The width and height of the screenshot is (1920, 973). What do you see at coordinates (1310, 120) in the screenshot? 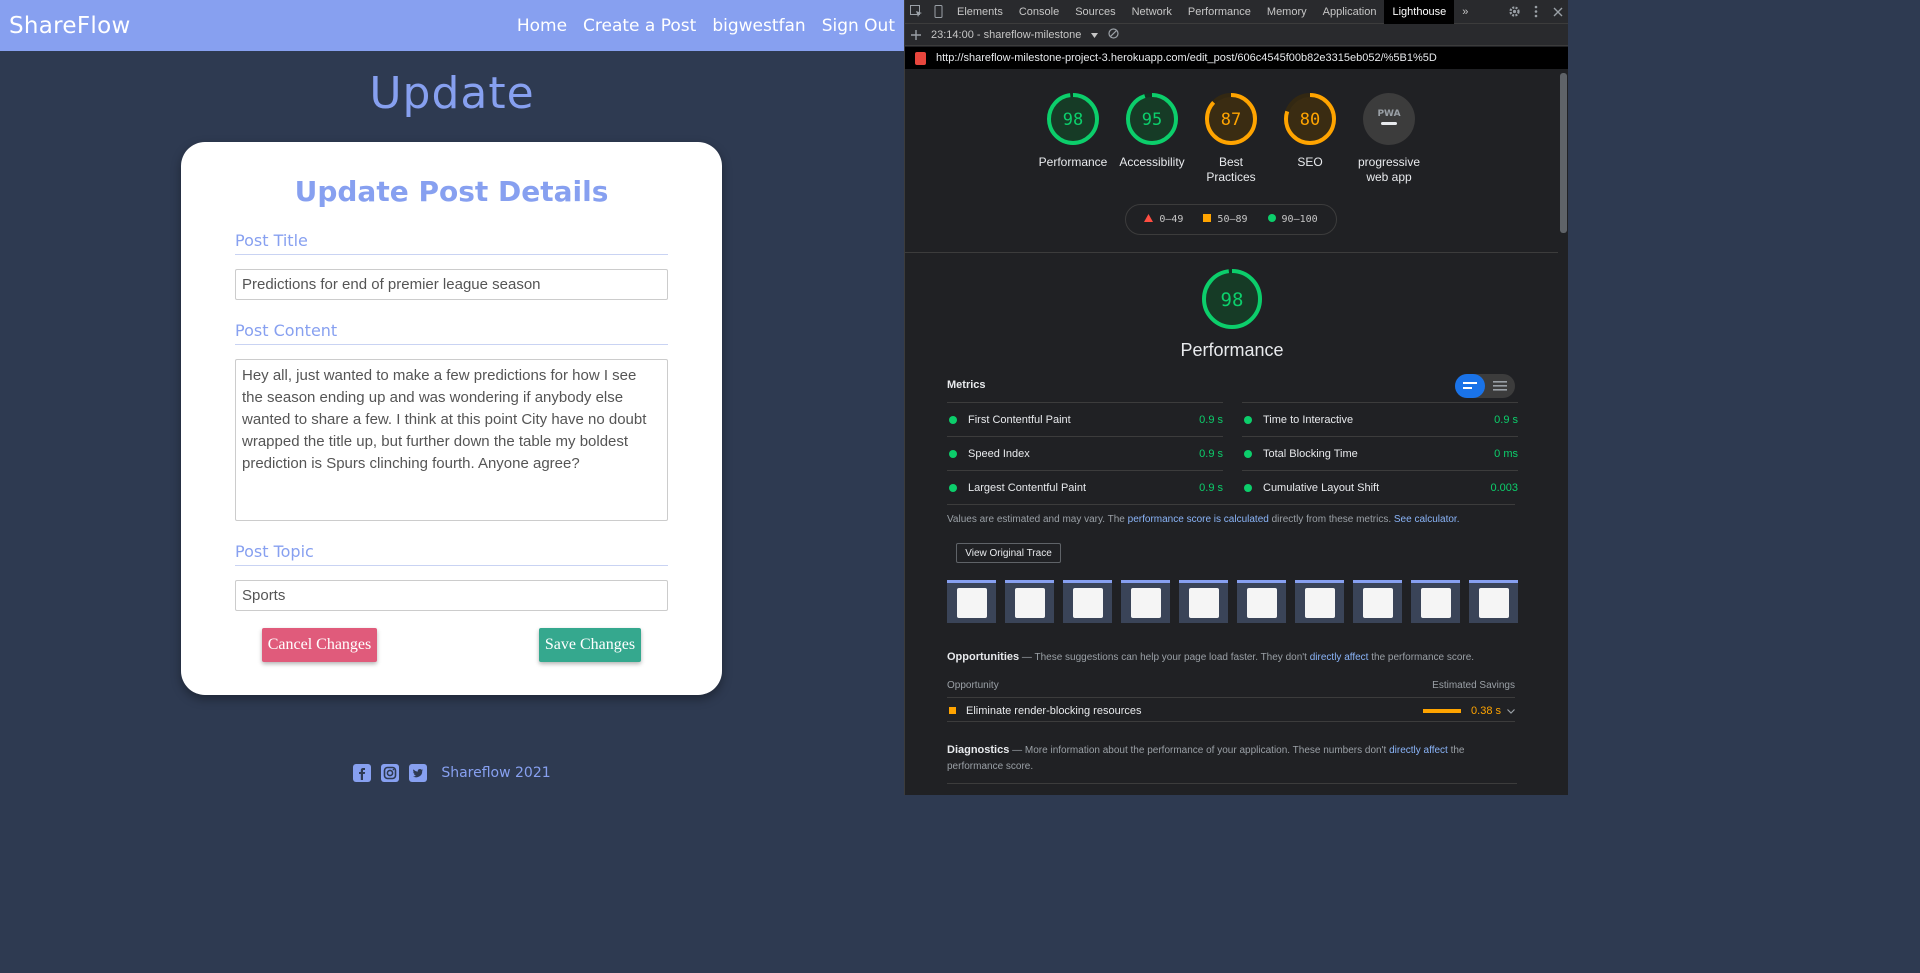
I see `svg-text: 80` at bounding box center [1310, 120].